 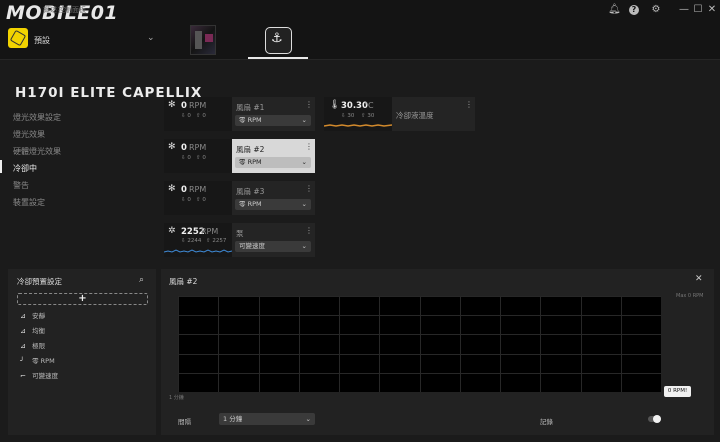 What do you see at coordinates (21, 185) in the screenshot?
I see `nav-alerts: 警告` at bounding box center [21, 185].